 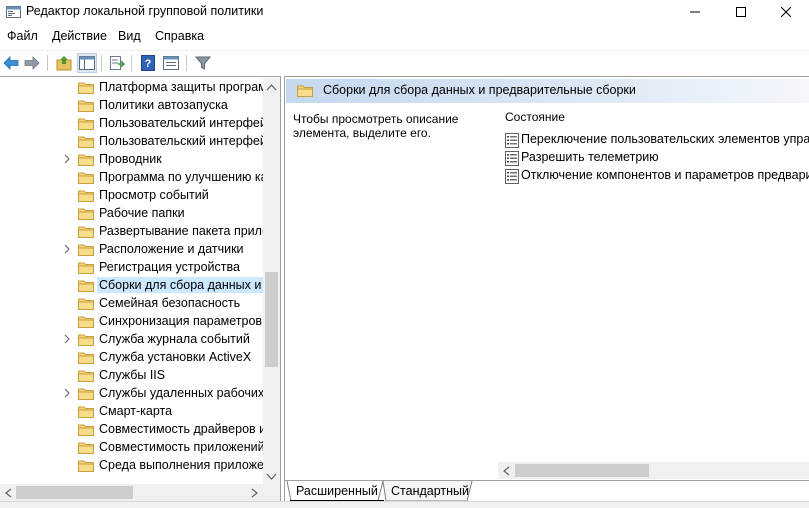 I want to click on tree-item: Развертывание пакета прило, so click(x=134, y=231).